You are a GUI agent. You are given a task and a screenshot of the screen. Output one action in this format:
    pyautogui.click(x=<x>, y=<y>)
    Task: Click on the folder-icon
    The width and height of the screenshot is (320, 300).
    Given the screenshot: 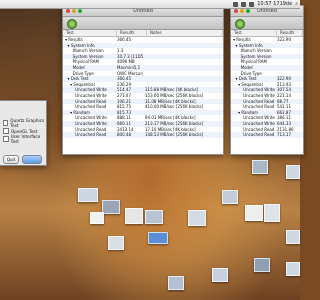 What is the action you would take?
    pyautogui.click(x=158, y=238)
    